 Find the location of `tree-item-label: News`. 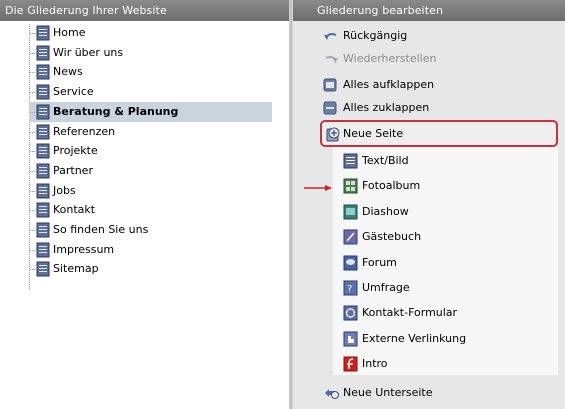

tree-item-label: News is located at coordinates (68, 71).